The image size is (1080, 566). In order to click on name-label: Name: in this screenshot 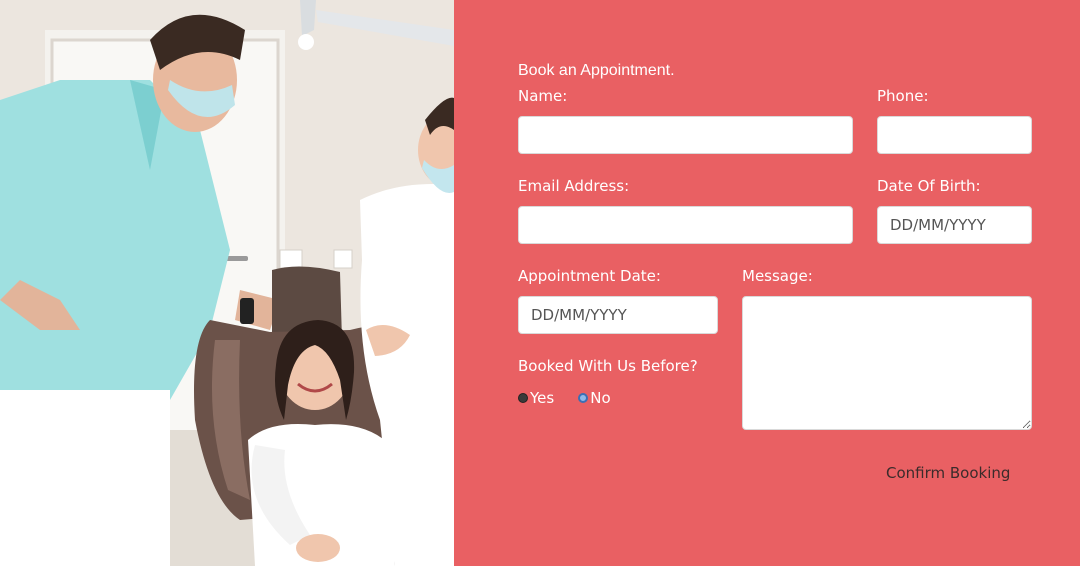, I will do `click(543, 96)`.